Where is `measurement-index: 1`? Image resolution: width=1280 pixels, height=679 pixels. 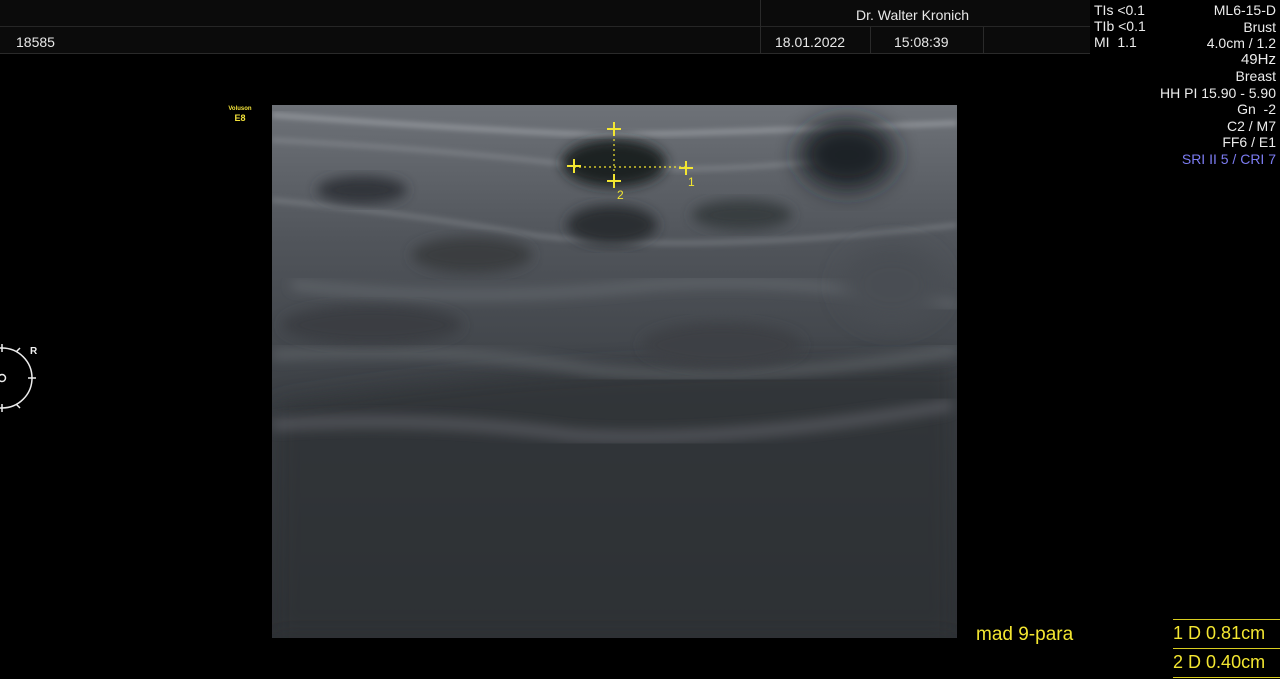 measurement-index: 1 is located at coordinates (1178, 633).